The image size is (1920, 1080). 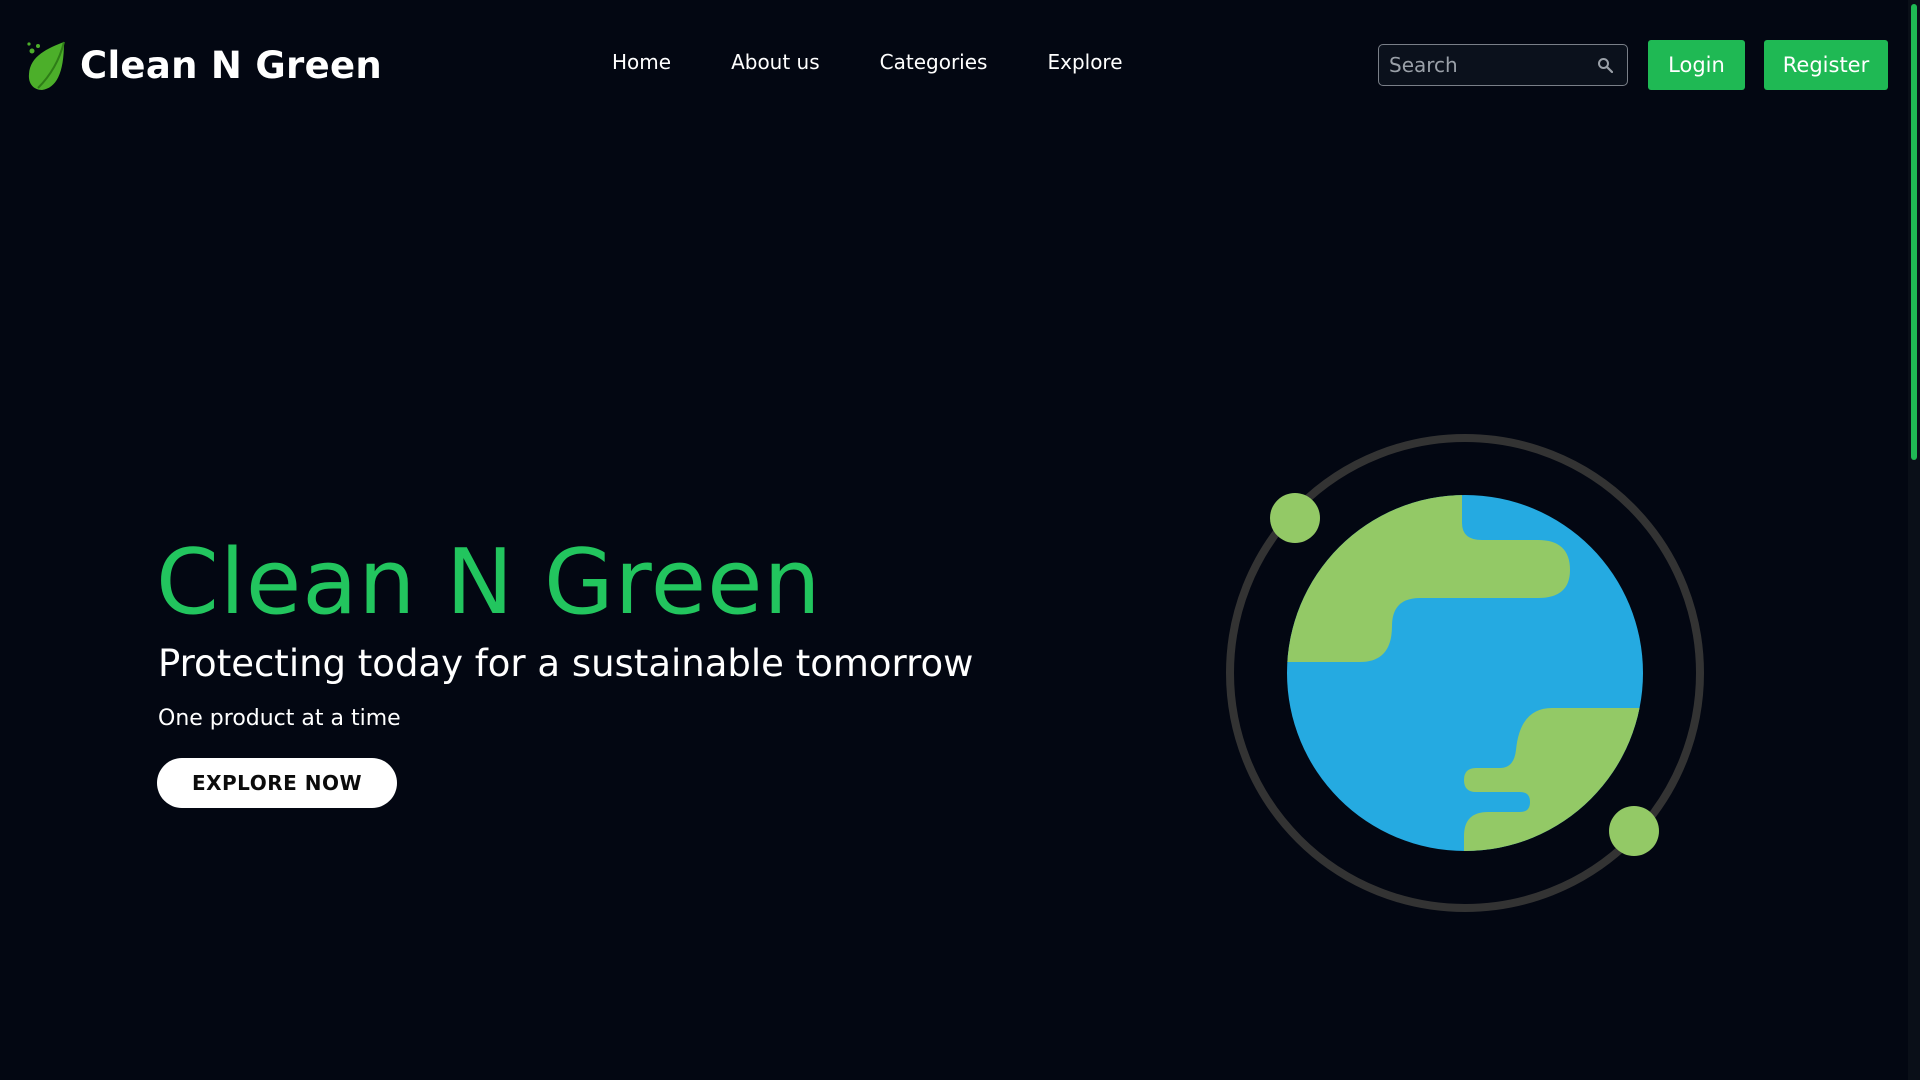 I want to click on nav-link-home: Home, so click(x=641, y=62).